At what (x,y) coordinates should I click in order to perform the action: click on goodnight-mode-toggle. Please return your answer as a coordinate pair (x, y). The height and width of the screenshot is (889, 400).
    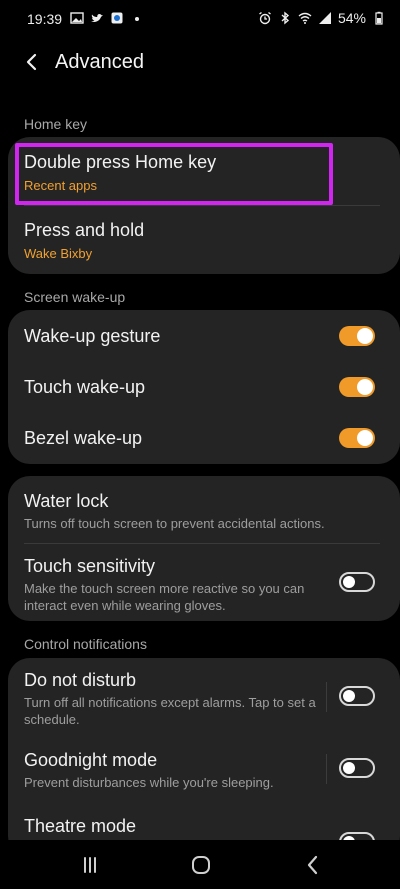
    Looking at the image, I should click on (357, 768).